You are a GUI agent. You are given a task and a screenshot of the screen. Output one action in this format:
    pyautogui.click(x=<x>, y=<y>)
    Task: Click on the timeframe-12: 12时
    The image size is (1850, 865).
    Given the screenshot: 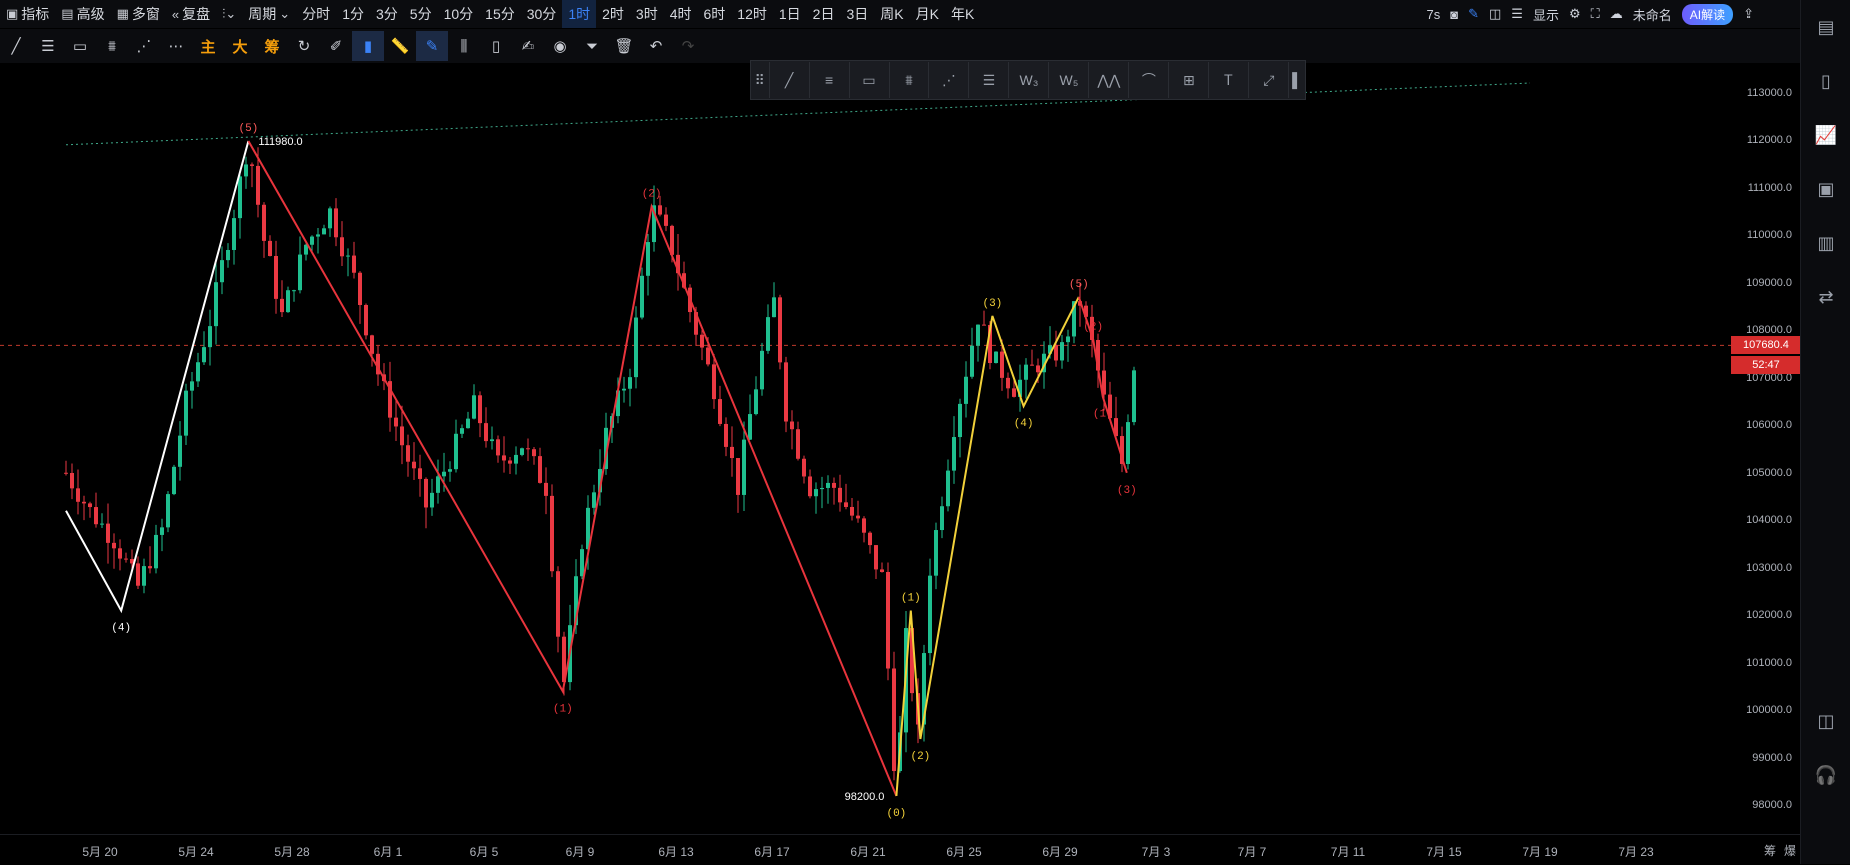 What is the action you would take?
    pyautogui.click(x=752, y=14)
    